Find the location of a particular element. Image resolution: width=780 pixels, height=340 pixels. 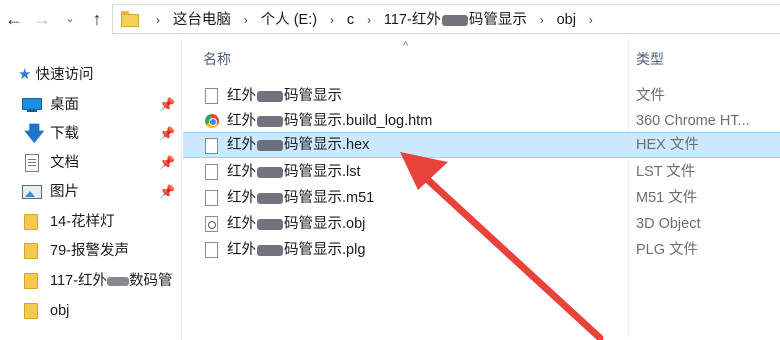

desktop-icon is located at coordinates (32, 105).